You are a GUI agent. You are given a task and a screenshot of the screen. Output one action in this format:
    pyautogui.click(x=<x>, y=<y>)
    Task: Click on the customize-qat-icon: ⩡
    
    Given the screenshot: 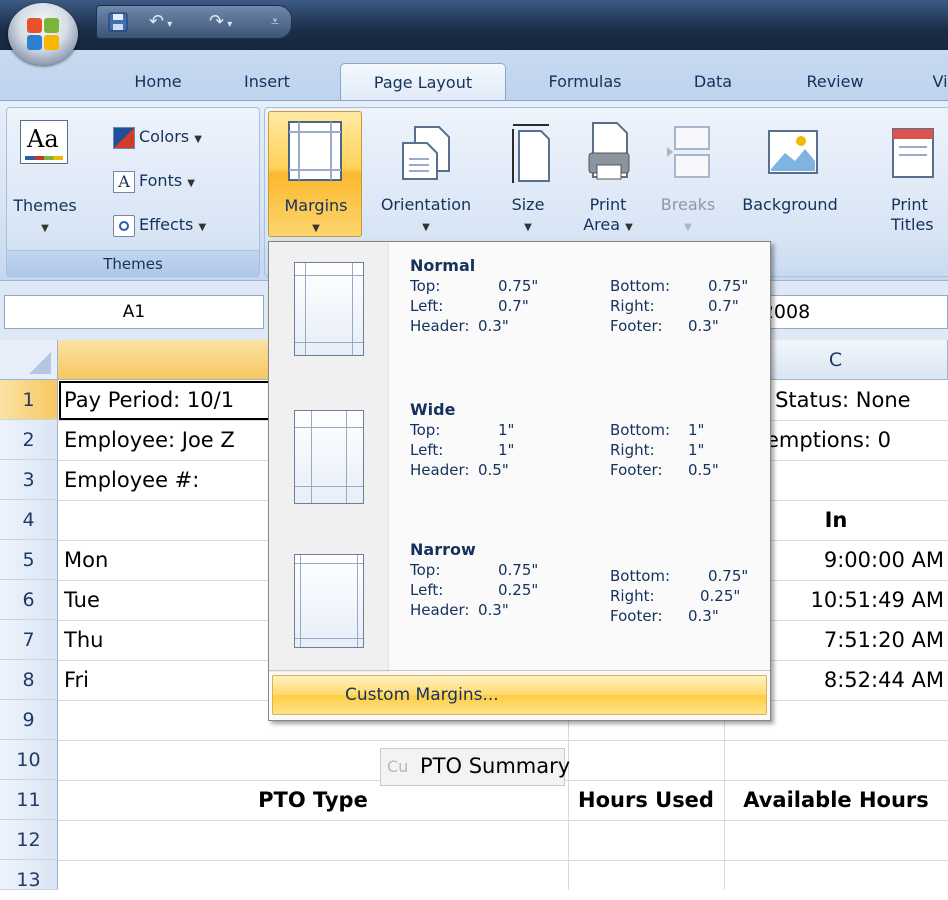 What is the action you would take?
    pyautogui.click(x=275, y=22)
    